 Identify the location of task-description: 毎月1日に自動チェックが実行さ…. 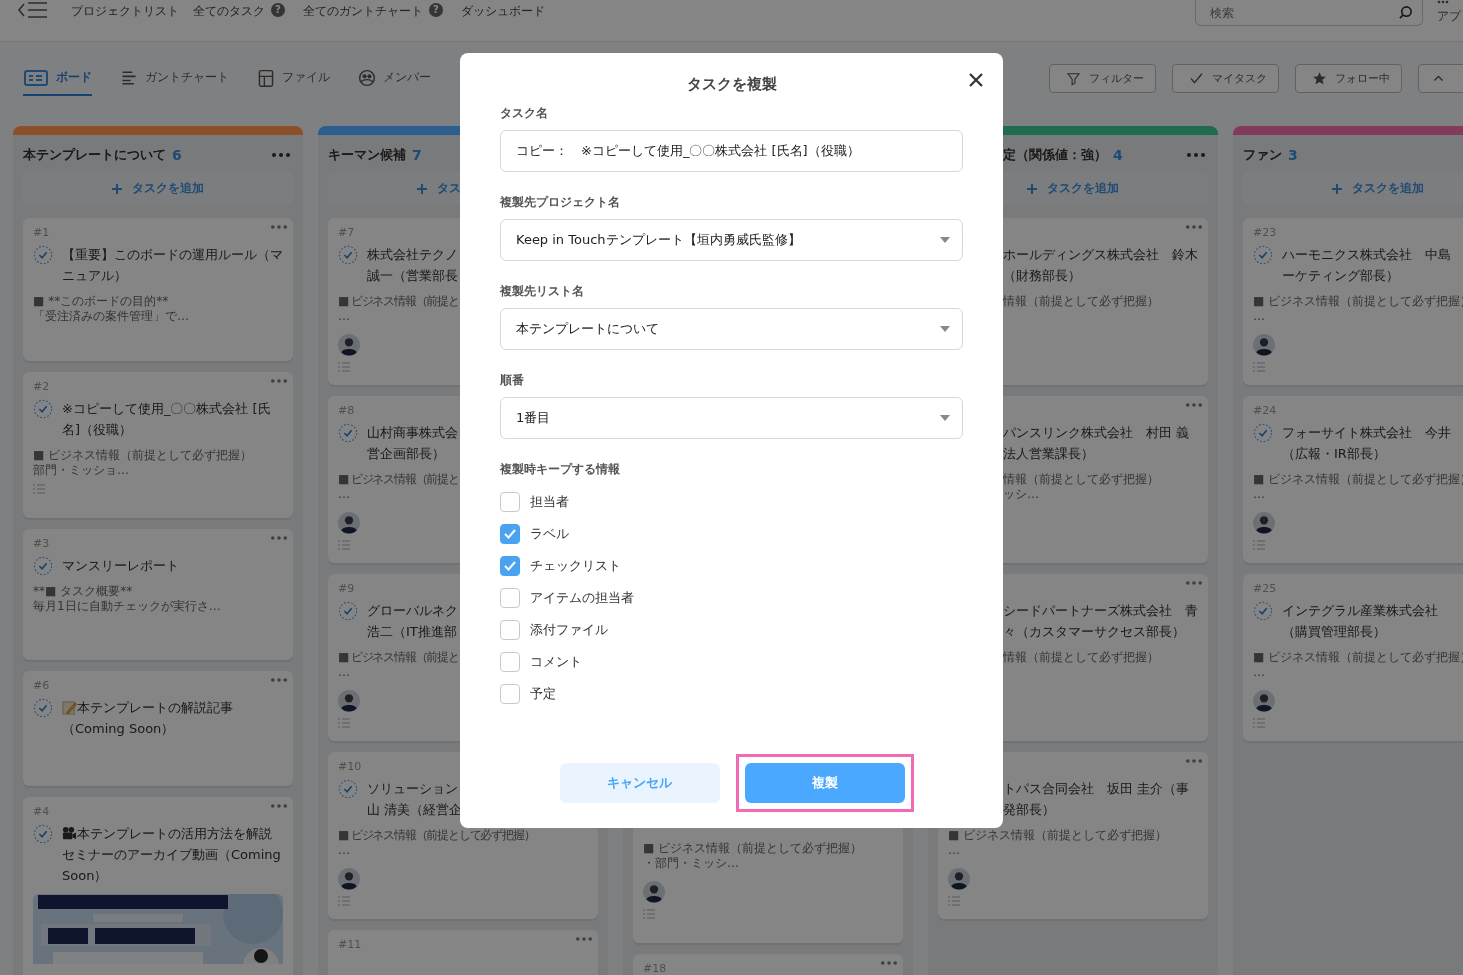
(127, 606).